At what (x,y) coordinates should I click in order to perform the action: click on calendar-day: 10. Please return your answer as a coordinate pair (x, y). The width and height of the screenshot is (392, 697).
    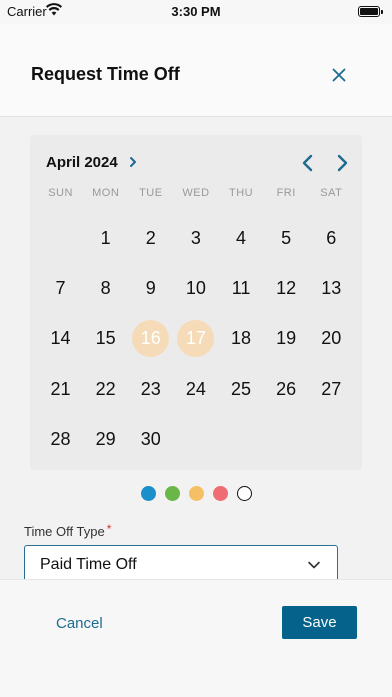
    Looking at the image, I should click on (195, 288).